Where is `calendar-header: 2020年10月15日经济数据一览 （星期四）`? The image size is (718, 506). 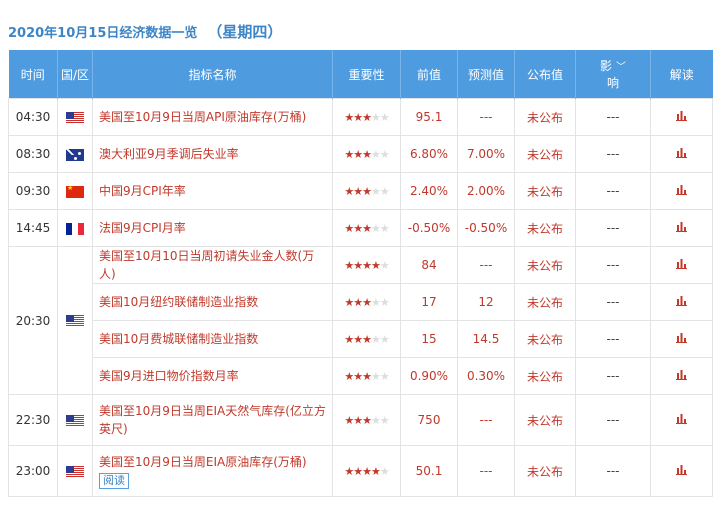 calendar-header: 2020年10月15日经济数据一览 （星期四） is located at coordinates (145, 31).